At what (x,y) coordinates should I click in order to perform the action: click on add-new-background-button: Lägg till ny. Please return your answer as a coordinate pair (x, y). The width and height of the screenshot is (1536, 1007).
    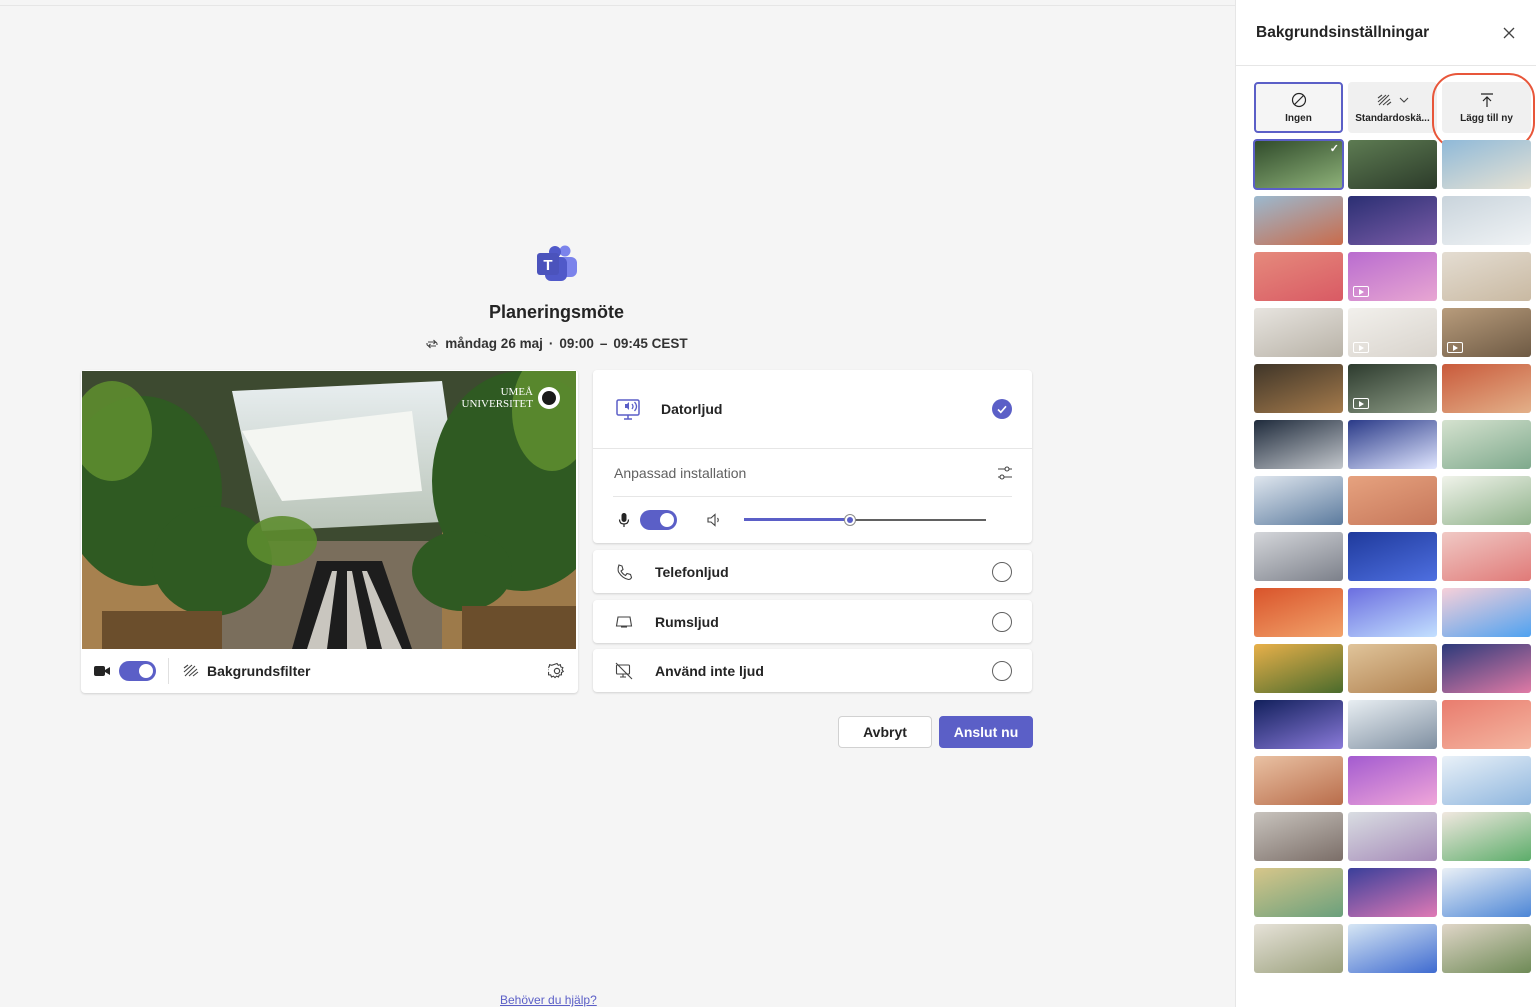
    Looking at the image, I should click on (1486, 107).